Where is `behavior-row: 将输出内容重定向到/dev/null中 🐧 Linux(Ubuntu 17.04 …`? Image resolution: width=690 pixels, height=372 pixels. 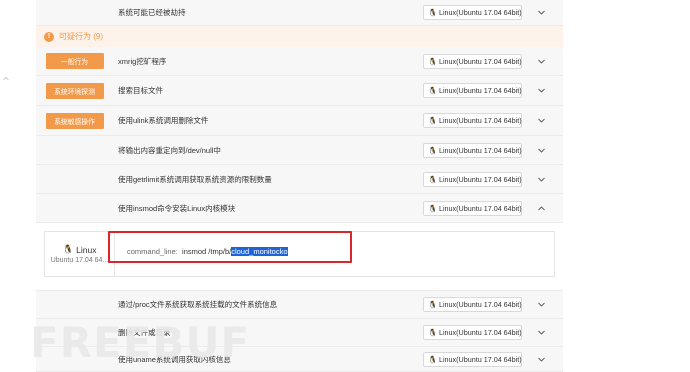 behavior-row: 将输出内容重定向到/dev/null中 🐧 Linux(Ubuntu 17.04 … is located at coordinates (299, 150).